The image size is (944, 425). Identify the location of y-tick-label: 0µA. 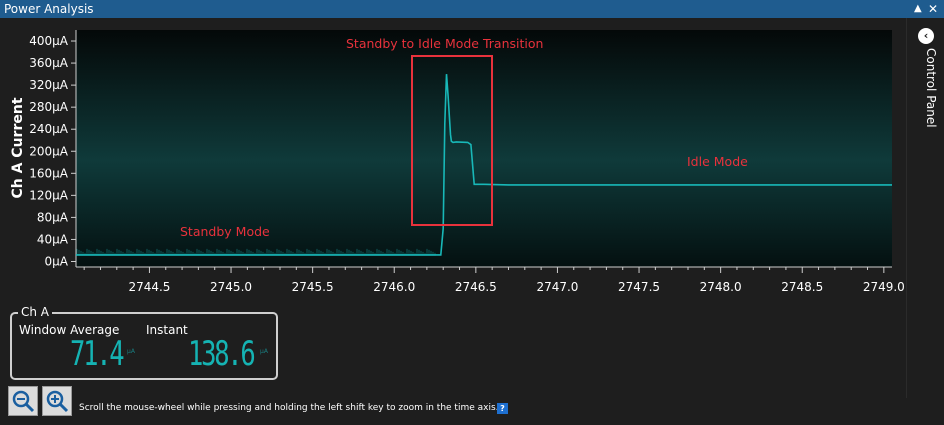
(57, 261).